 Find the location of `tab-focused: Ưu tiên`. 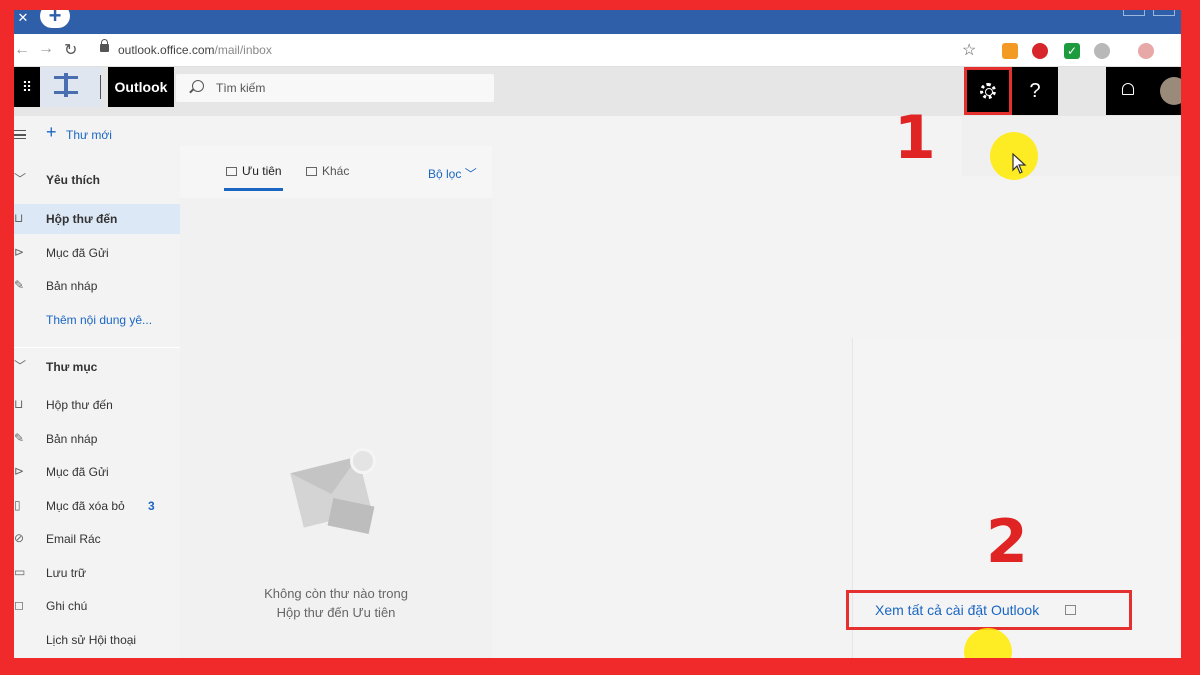

tab-focused: Ưu tiên is located at coordinates (254, 171).